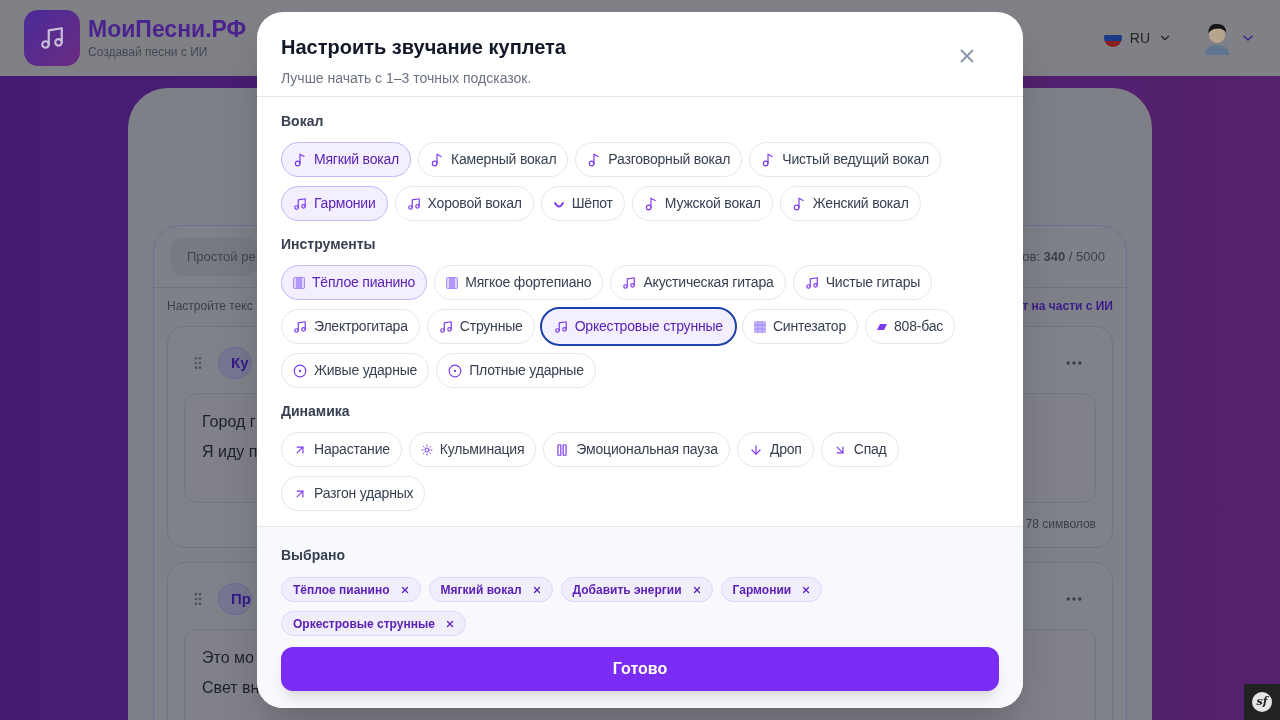 The image size is (1280, 720). I want to click on option-chip: Плотные ударные, so click(516, 370).